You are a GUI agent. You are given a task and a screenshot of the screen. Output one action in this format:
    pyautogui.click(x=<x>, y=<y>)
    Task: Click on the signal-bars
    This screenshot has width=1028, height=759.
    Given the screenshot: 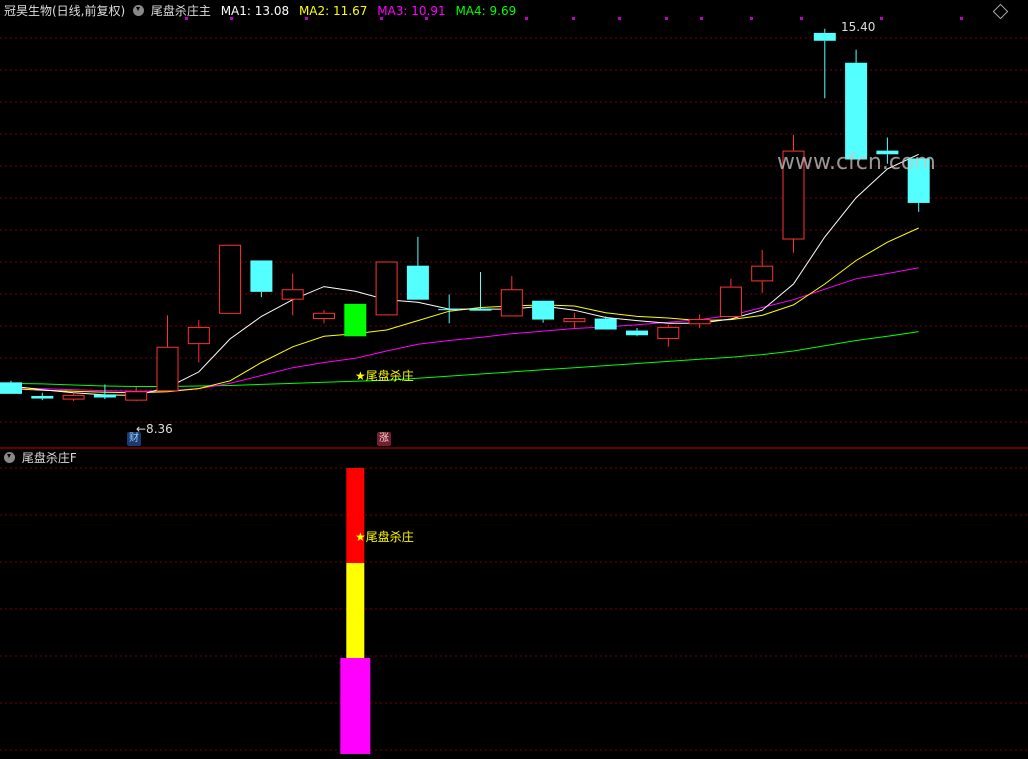 What is the action you would take?
    pyautogui.click(x=355, y=611)
    